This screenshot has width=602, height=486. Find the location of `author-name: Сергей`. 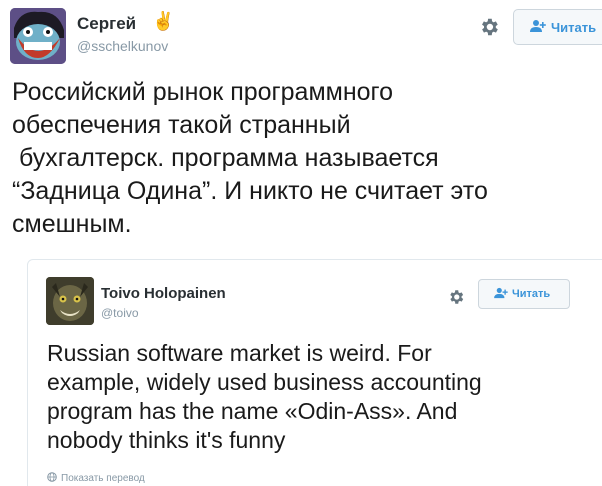

author-name: Сергей is located at coordinates (106, 24).